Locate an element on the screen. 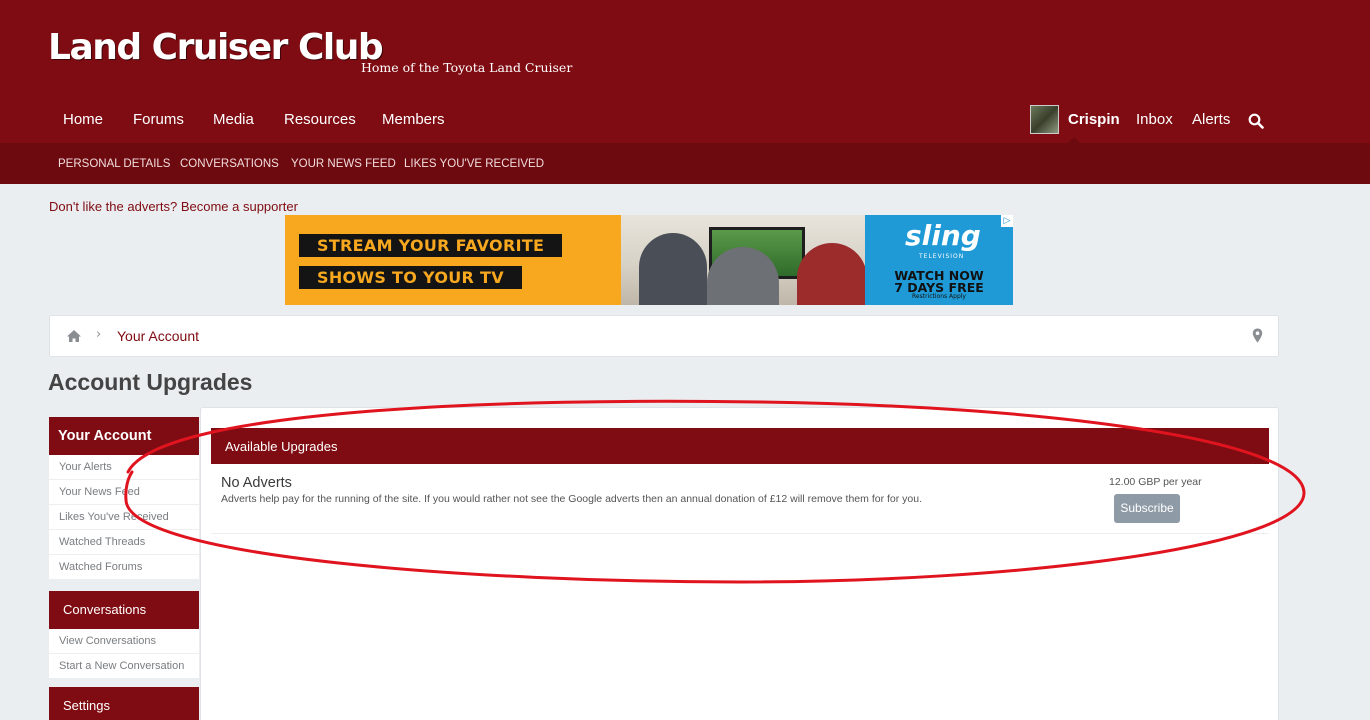  sling-logo: sling is located at coordinates (943, 235).